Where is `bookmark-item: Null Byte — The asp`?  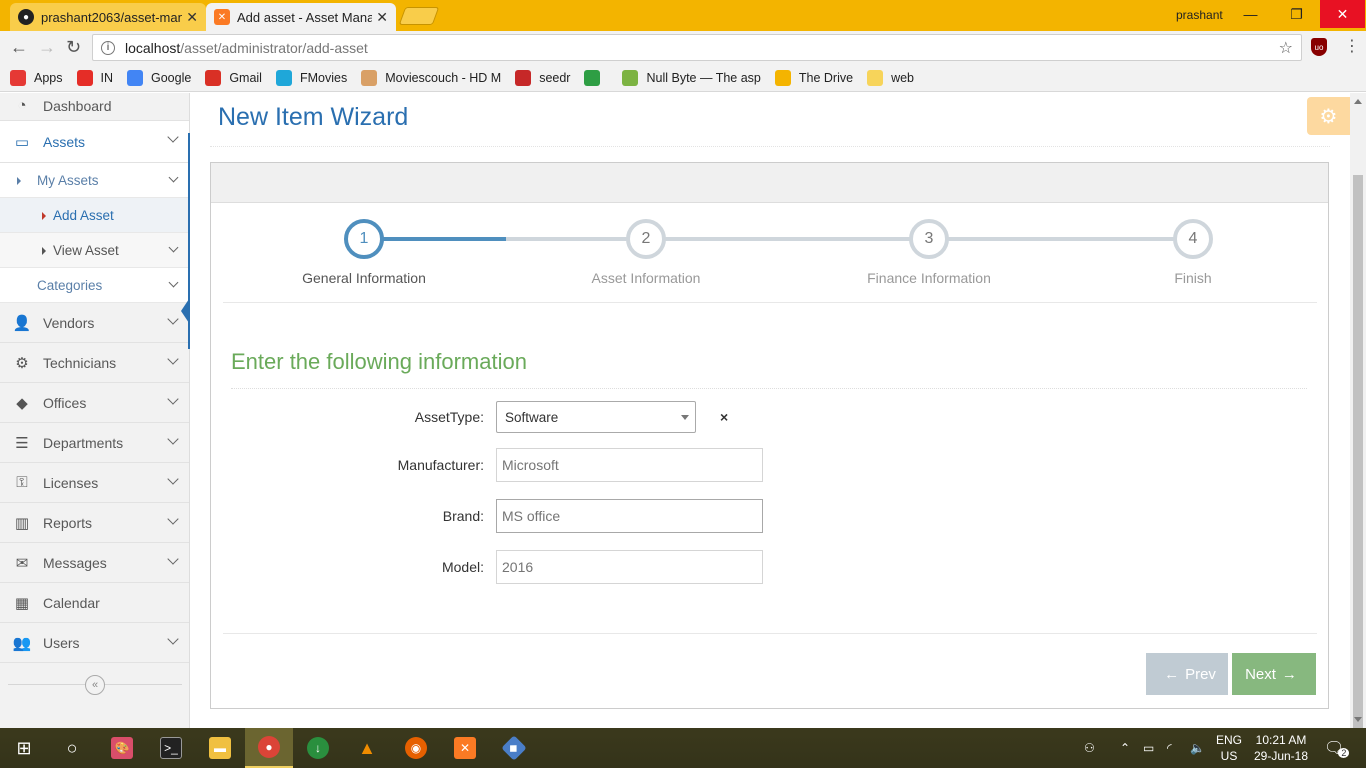 bookmark-item: Null Byte — The asp is located at coordinates (691, 77).